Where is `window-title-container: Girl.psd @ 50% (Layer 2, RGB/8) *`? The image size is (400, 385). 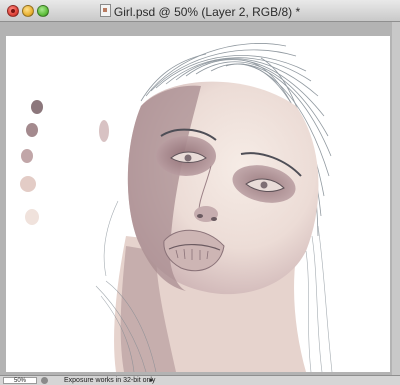
window-title-container: Girl.psd @ 50% (Layer 2, RGB/8) * is located at coordinates (200, 11).